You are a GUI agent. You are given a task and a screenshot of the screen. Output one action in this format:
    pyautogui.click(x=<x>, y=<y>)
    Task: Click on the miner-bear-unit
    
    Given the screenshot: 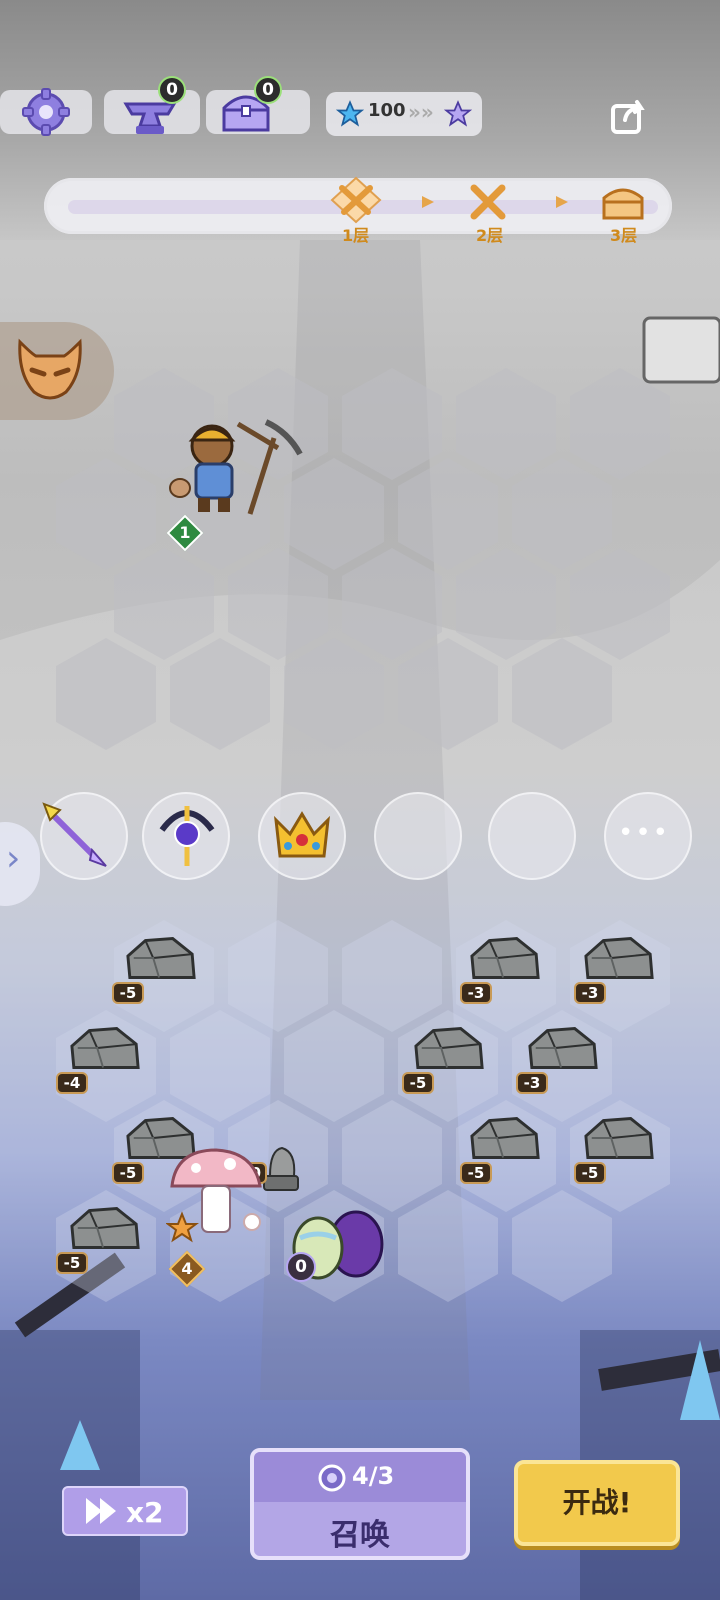 What is the action you would take?
    pyautogui.click(x=238, y=473)
    